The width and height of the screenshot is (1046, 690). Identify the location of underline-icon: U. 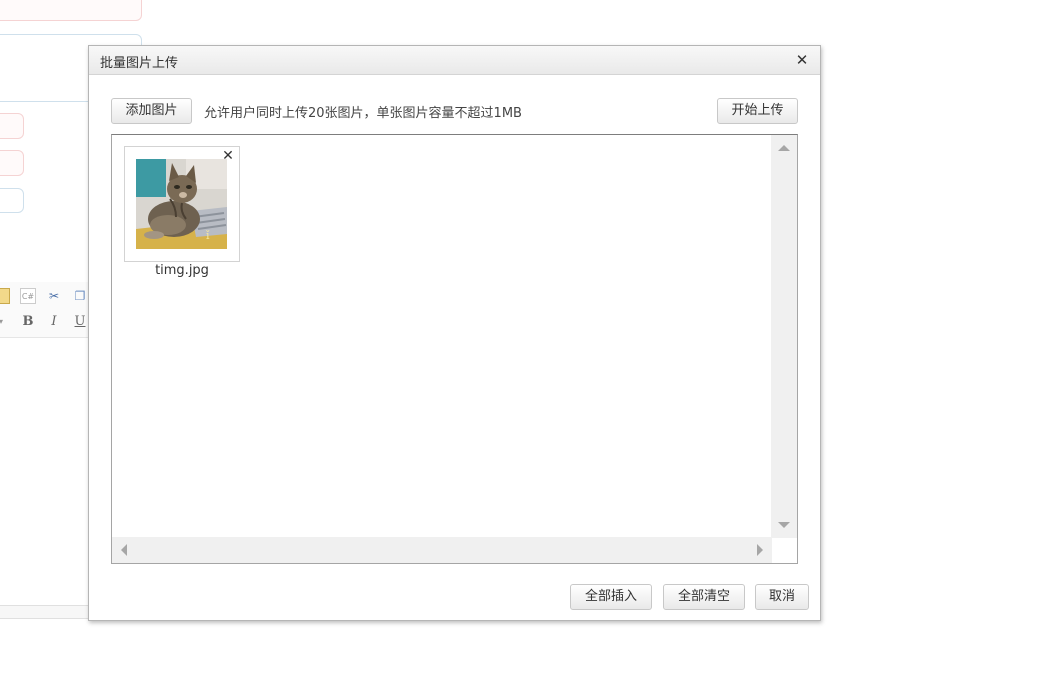
(80, 322).